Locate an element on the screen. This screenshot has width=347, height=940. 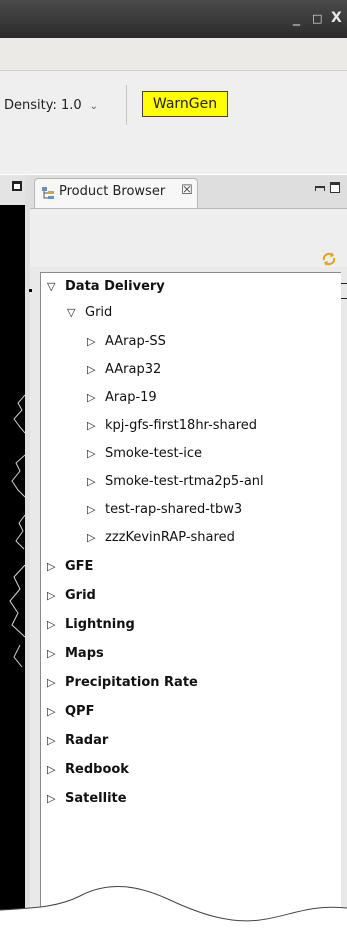
tab-product-browser: Product Browser ☒ is located at coordinates (116, 193).